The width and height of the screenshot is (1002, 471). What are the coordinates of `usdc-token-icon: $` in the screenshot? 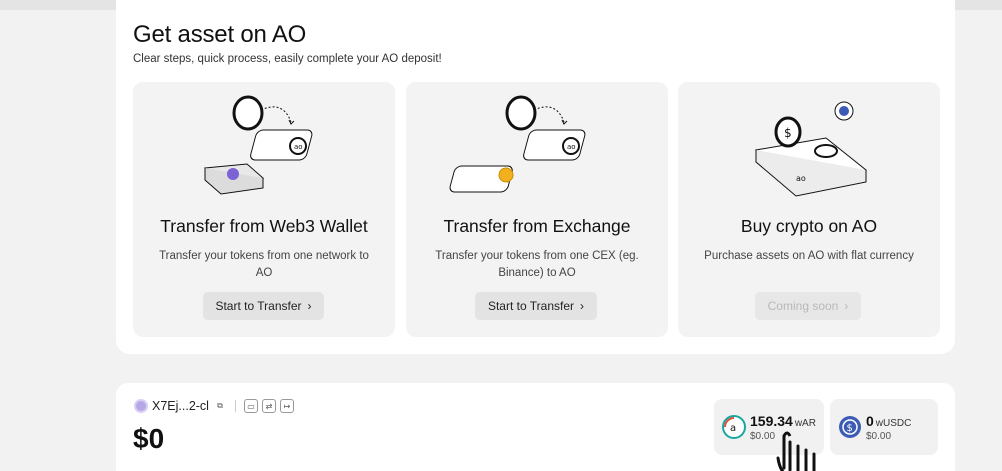 It's located at (850, 427).